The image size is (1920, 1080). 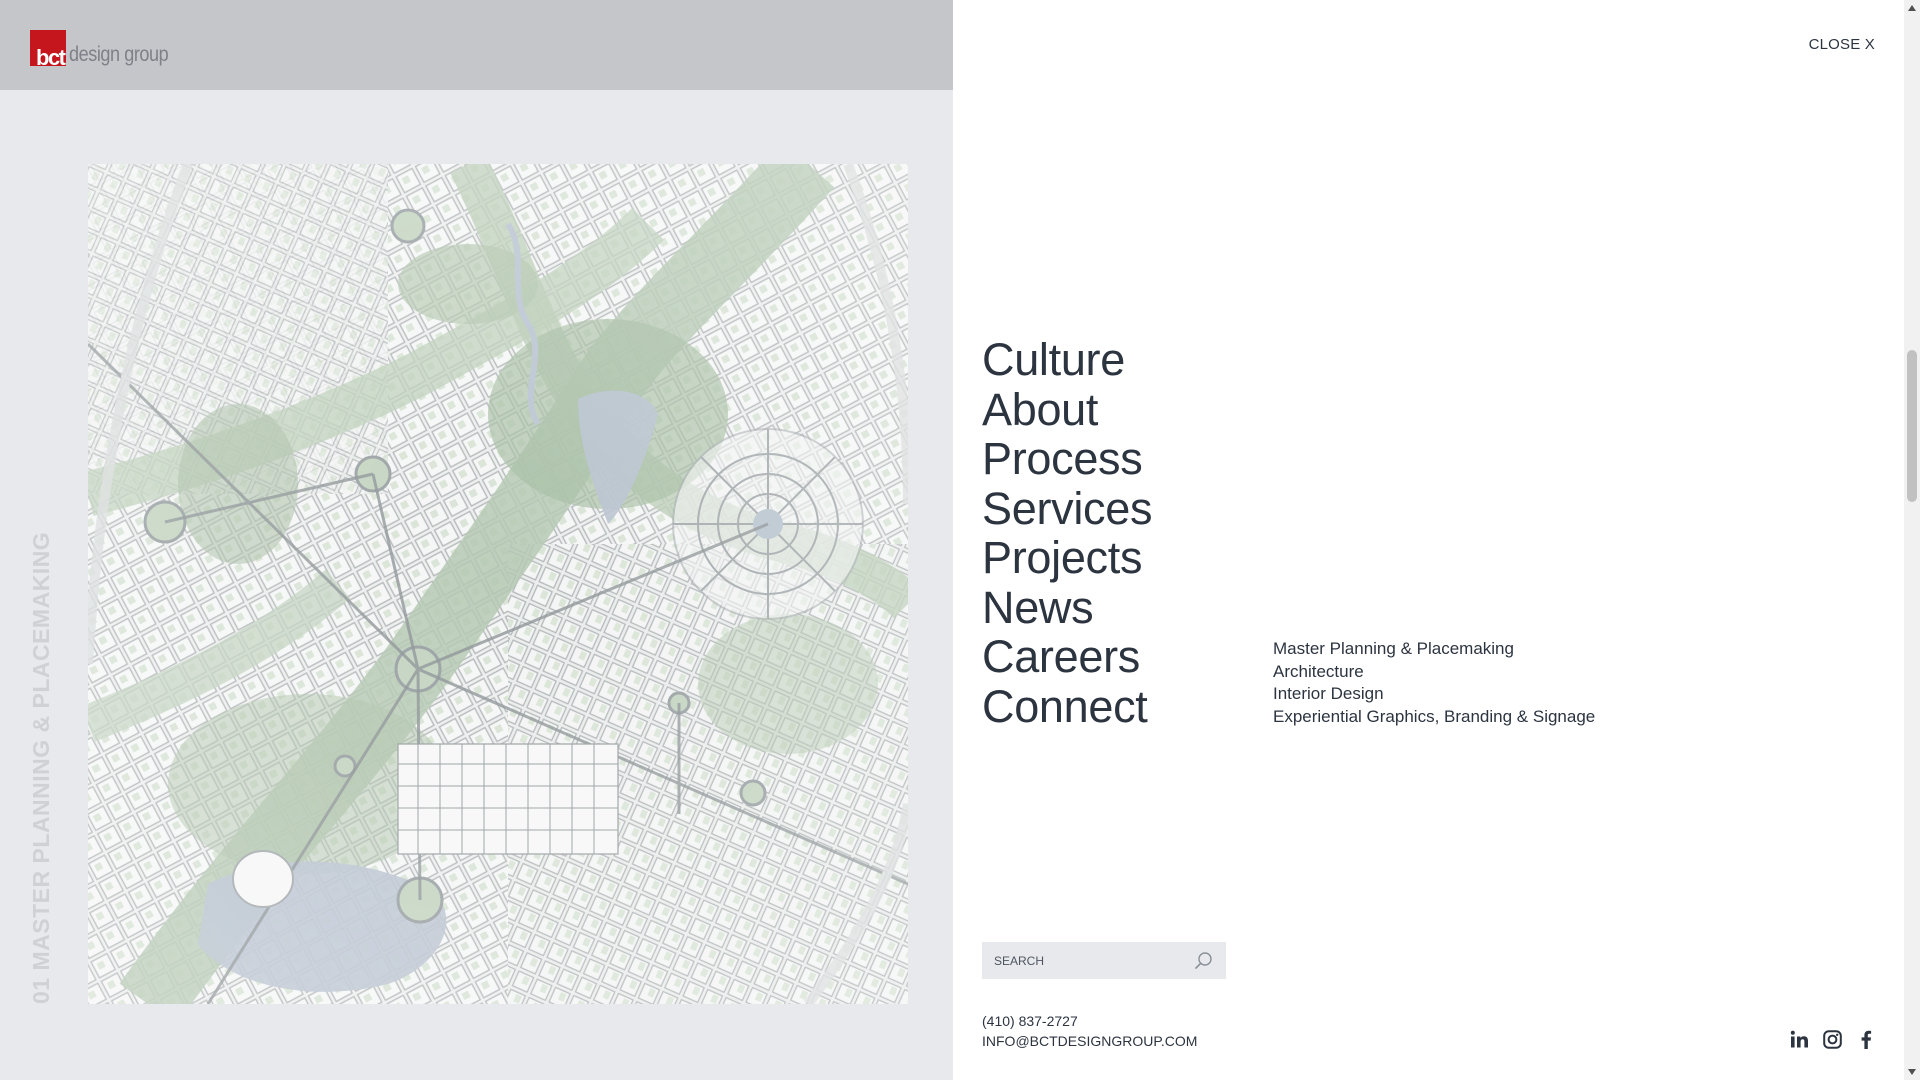 What do you see at coordinates (1912, 8) in the screenshot?
I see `scroll-up-arrow` at bounding box center [1912, 8].